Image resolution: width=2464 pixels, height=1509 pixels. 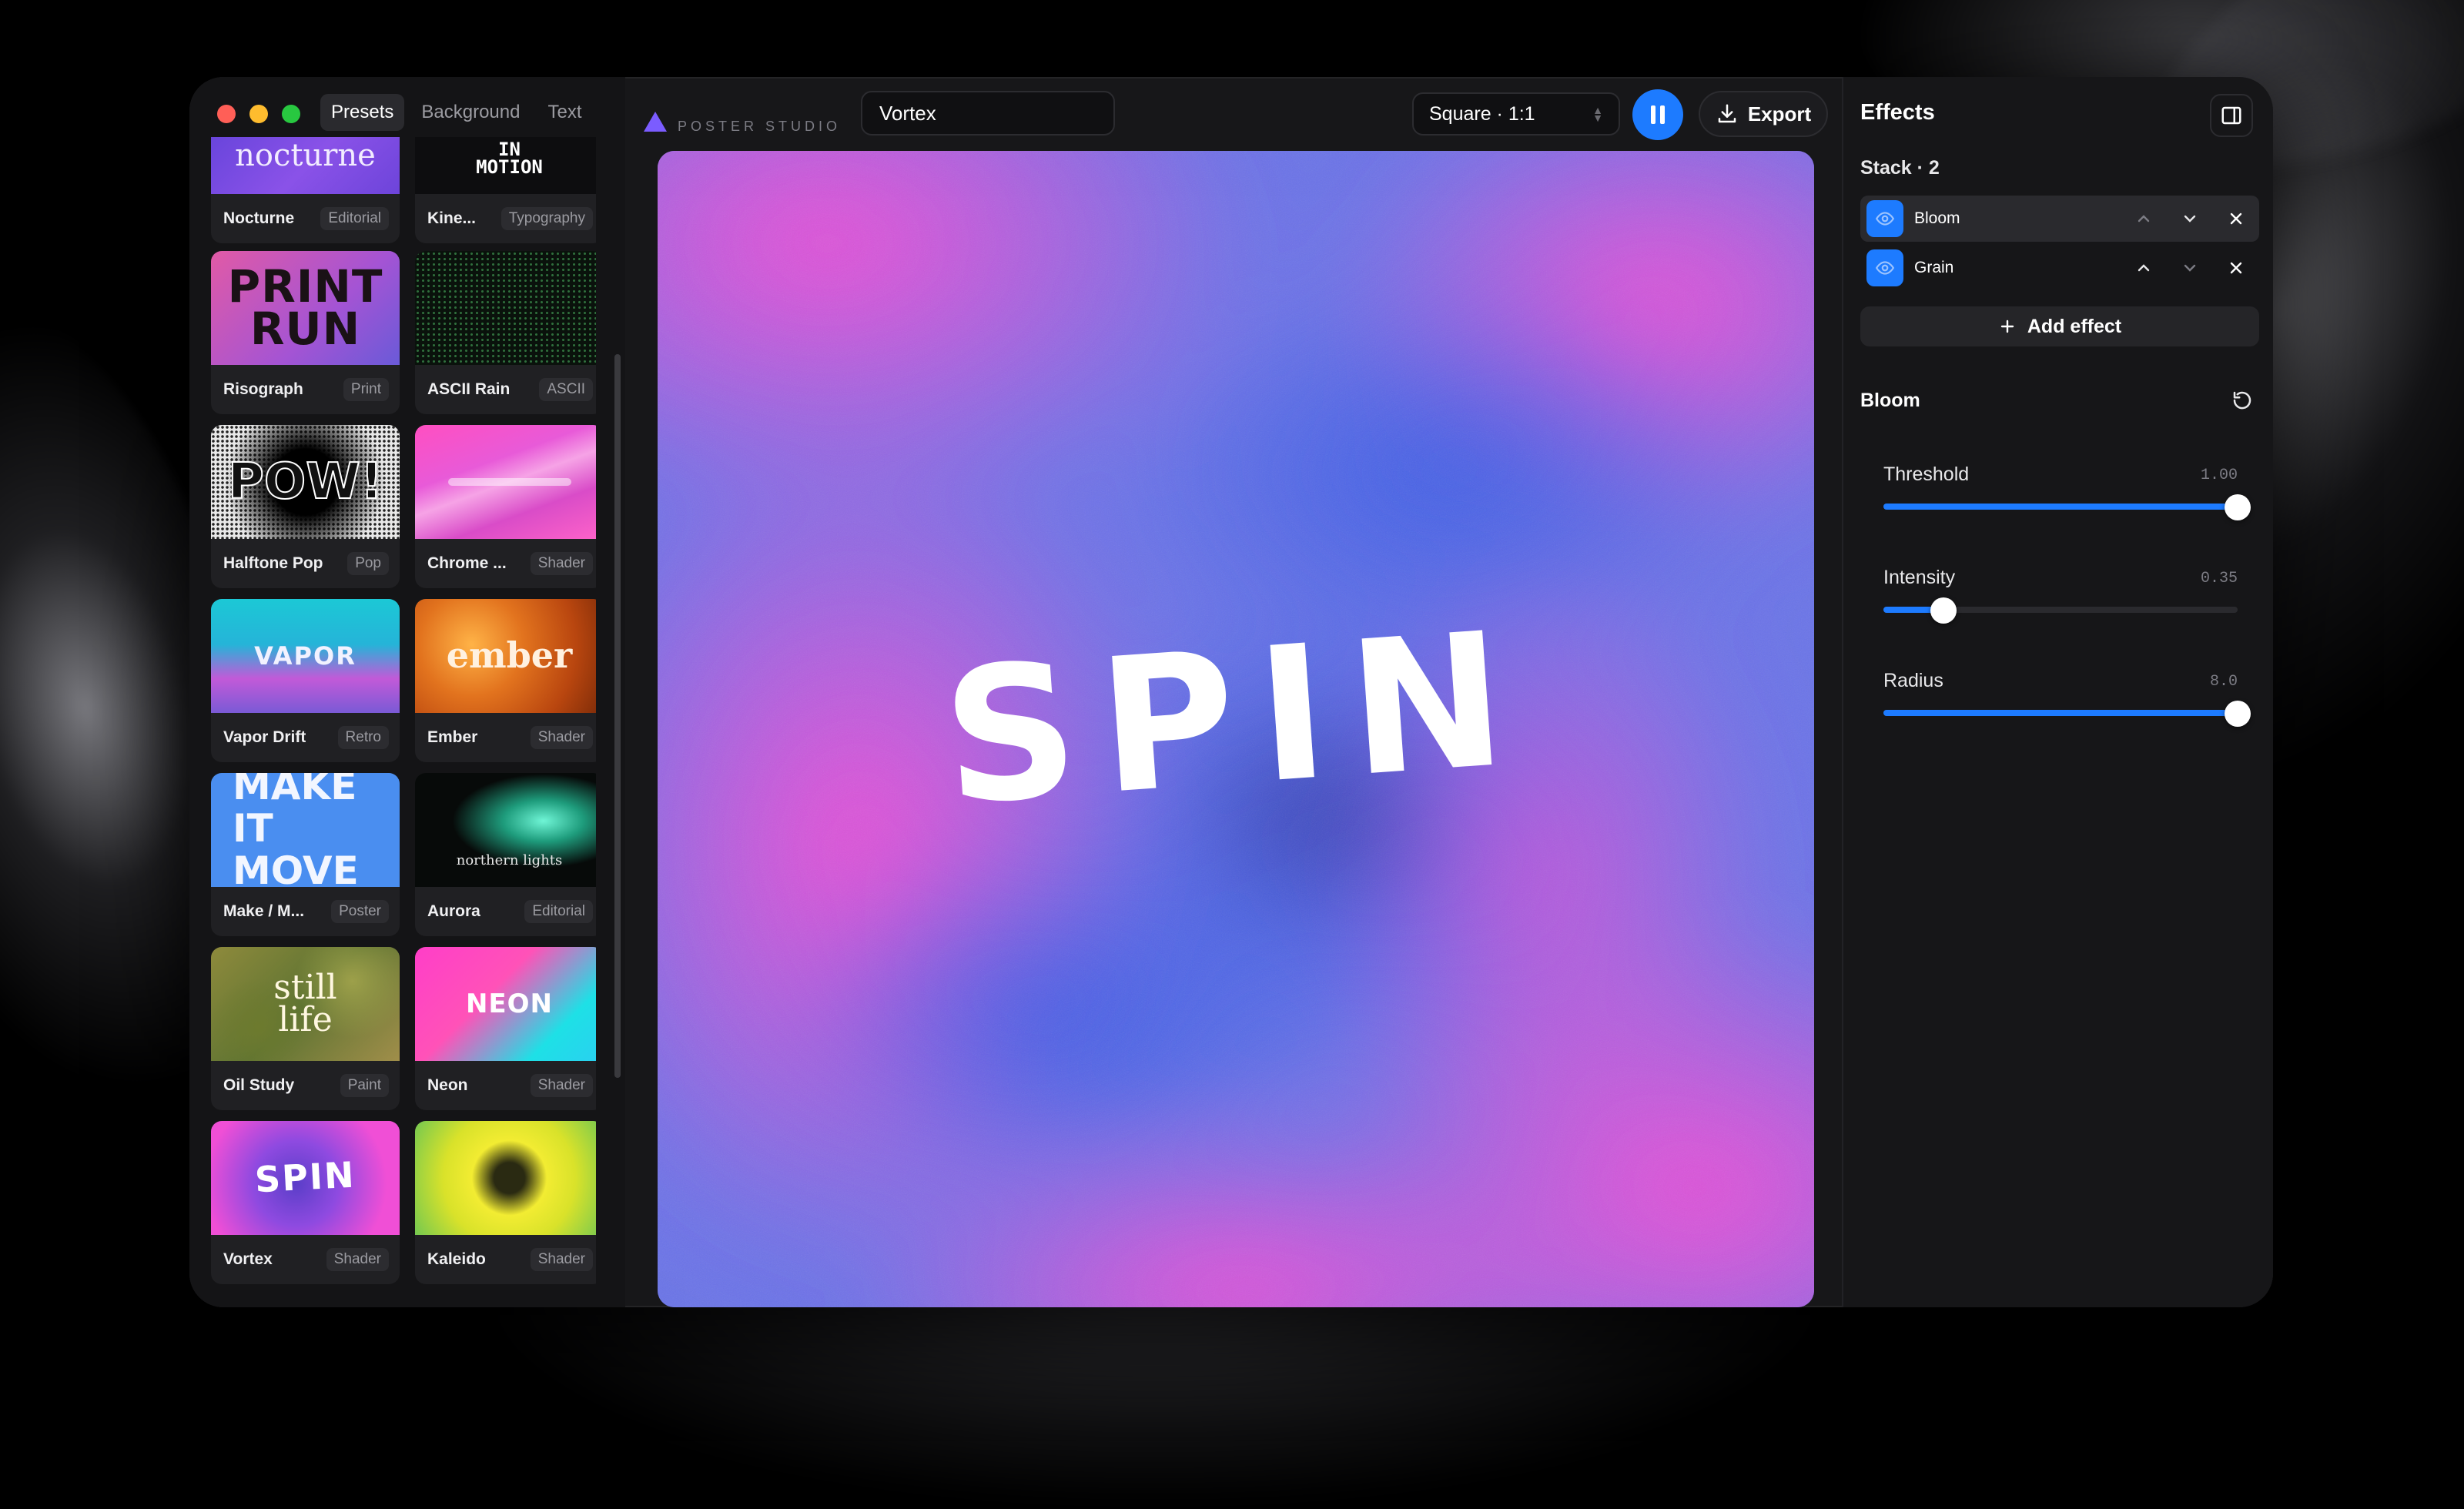 What do you see at coordinates (510, 655) in the screenshot?
I see `preset-thumb-text: ember` at bounding box center [510, 655].